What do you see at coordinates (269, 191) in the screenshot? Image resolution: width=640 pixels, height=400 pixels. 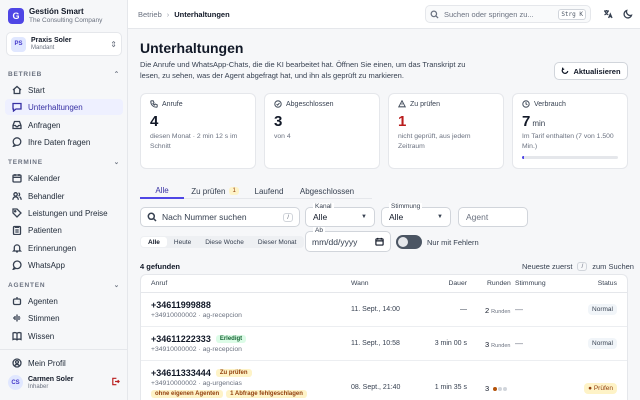 I see `tab-laufend: Laufend` at bounding box center [269, 191].